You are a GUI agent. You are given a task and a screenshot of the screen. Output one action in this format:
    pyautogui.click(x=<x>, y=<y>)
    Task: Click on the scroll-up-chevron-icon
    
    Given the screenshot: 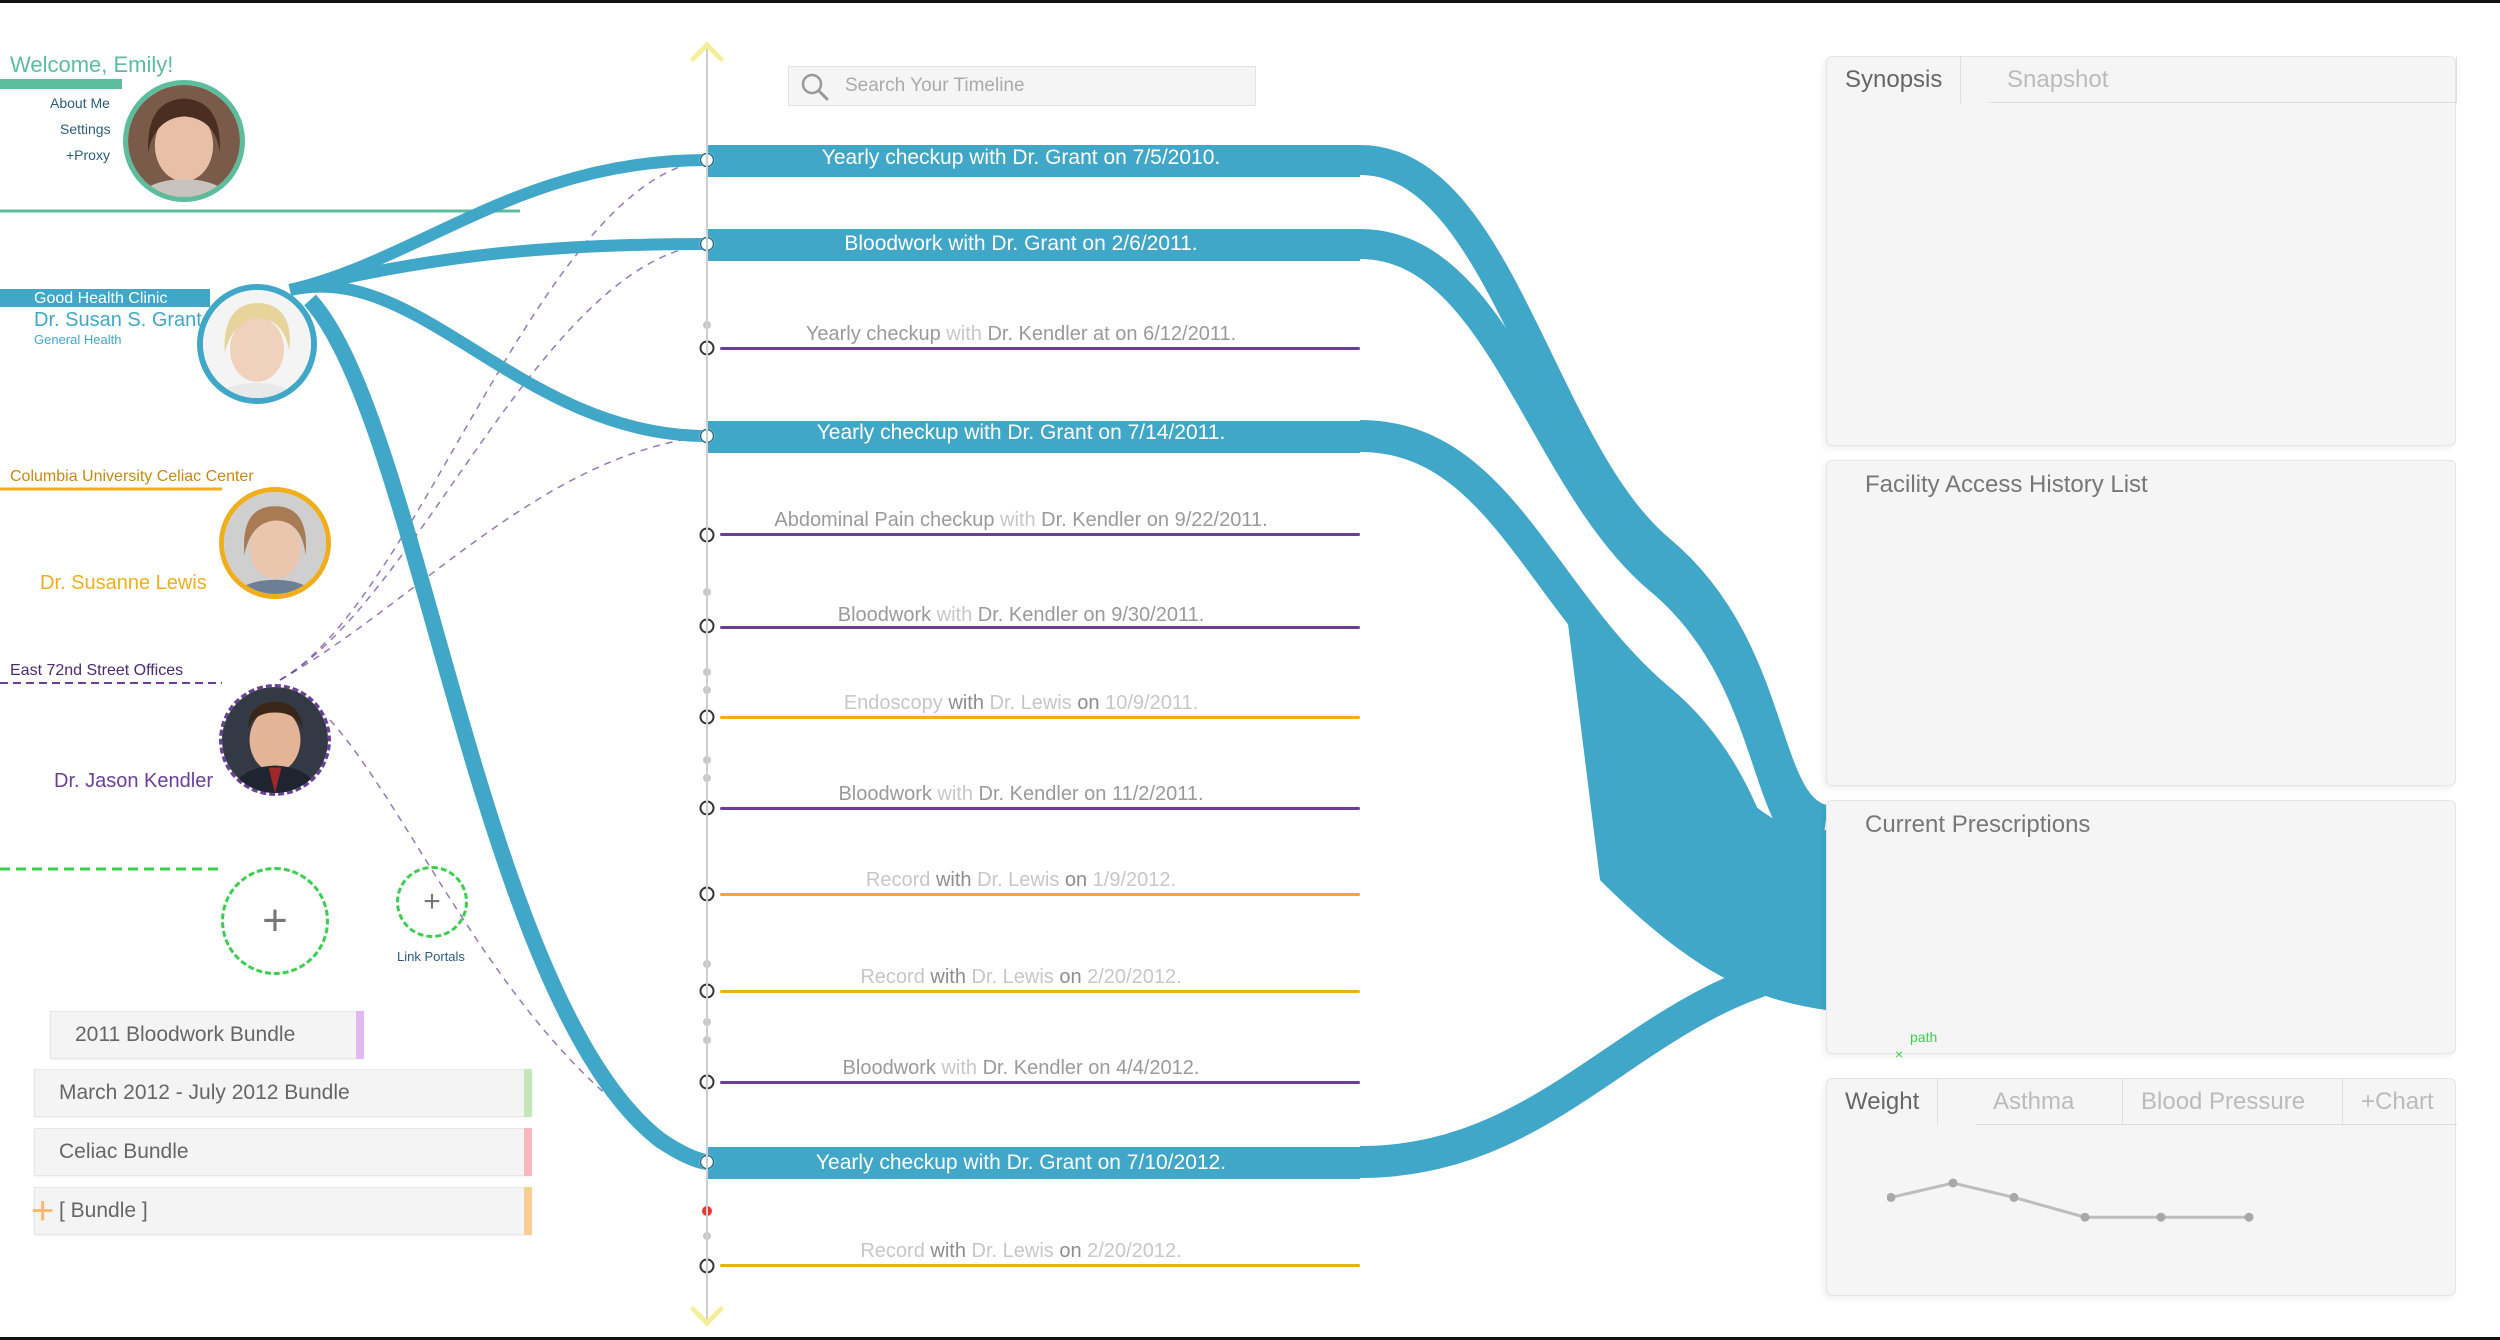 What is the action you would take?
    pyautogui.click(x=707, y=51)
    